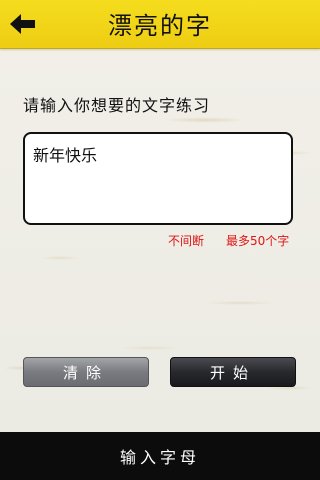  I want to click on footer-label: 输入字母, so click(159, 457).